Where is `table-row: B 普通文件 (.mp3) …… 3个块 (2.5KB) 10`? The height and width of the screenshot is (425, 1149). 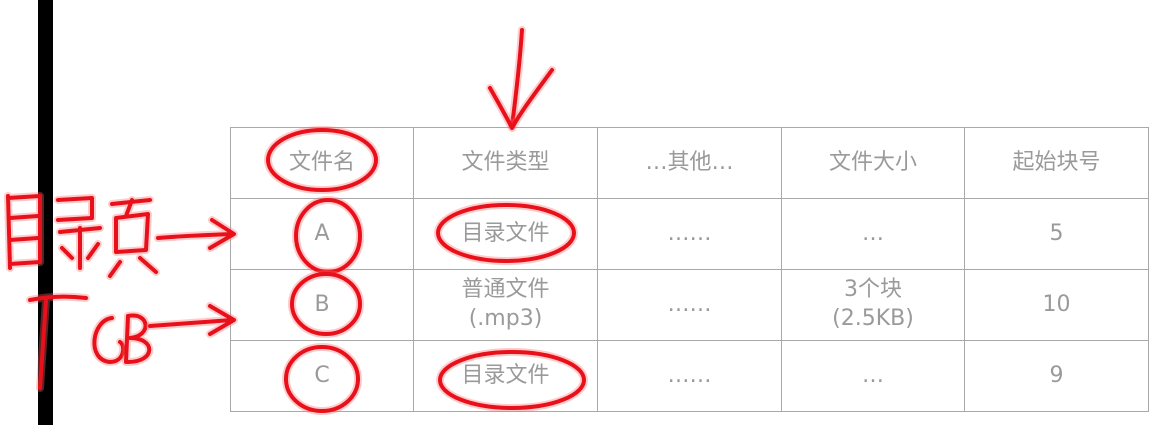
table-row: B 普通文件 (.mp3) …… 3个块 (2.5KB) 10 is located at coordinates (689, 305).